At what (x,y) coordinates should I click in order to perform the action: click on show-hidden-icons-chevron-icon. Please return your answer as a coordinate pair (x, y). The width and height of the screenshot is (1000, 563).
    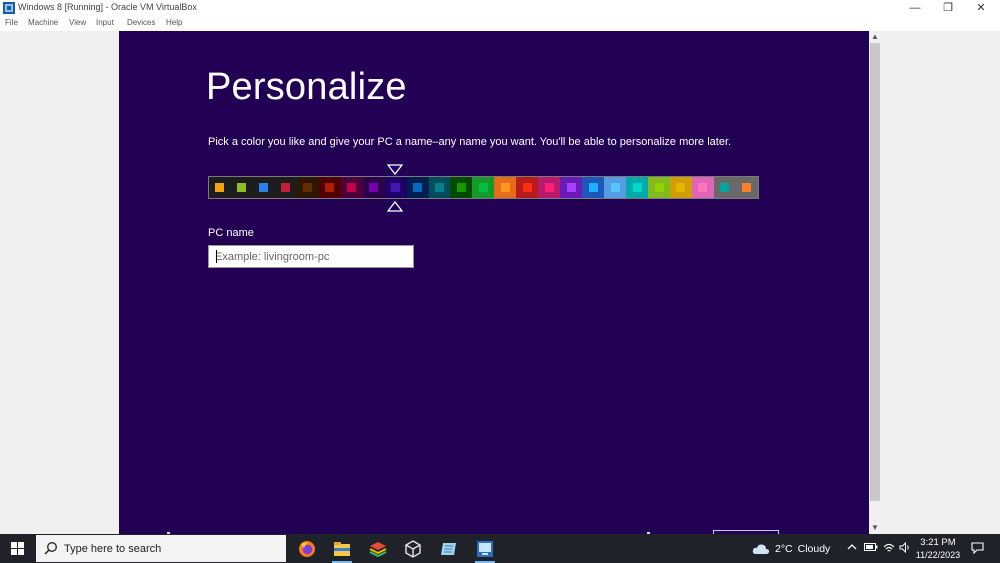
    Looking at the image, I should click on (852, 548).